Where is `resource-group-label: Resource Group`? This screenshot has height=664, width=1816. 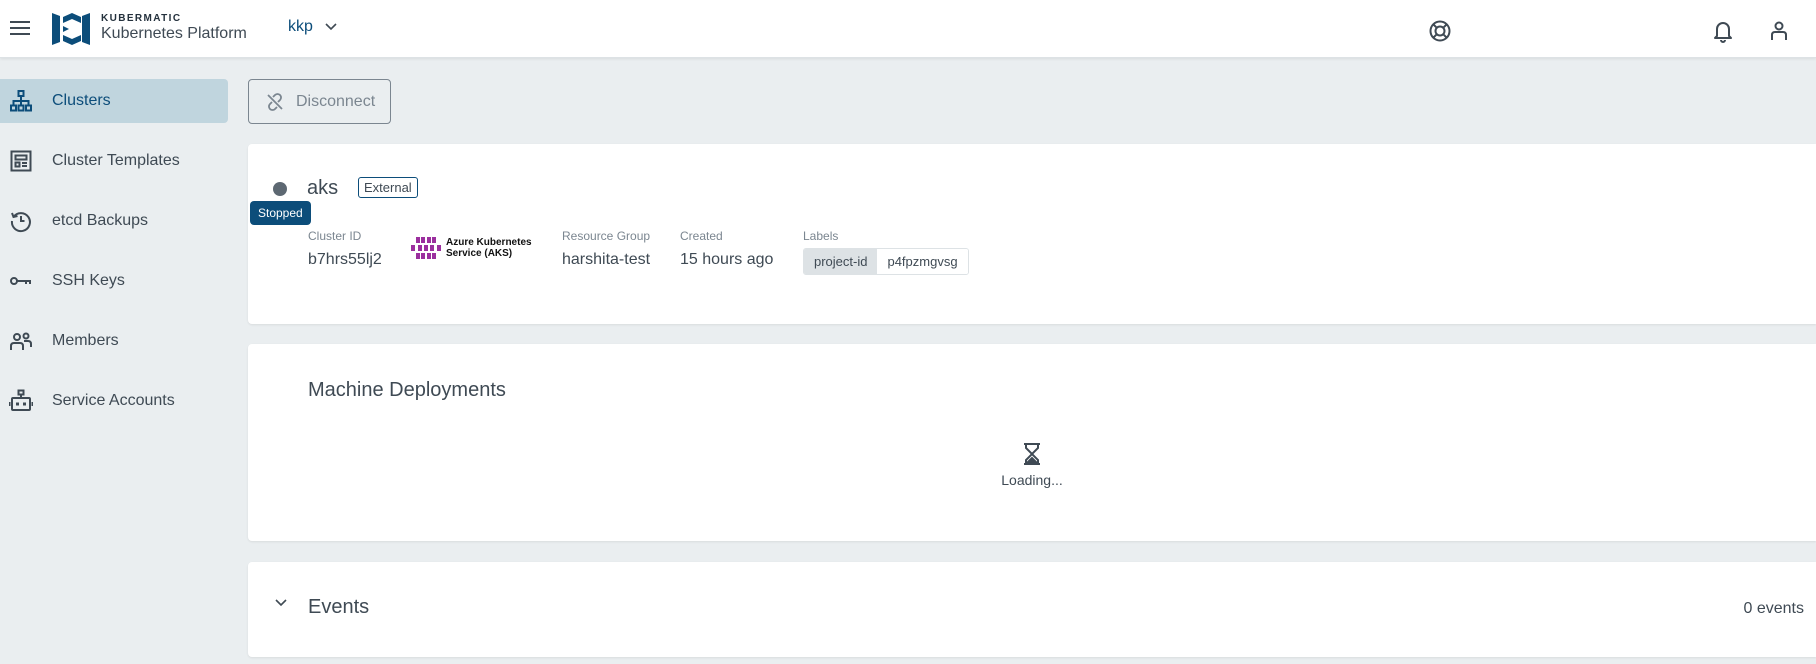 resource-group-label: Resource Group is located at coordinates (606, 236).